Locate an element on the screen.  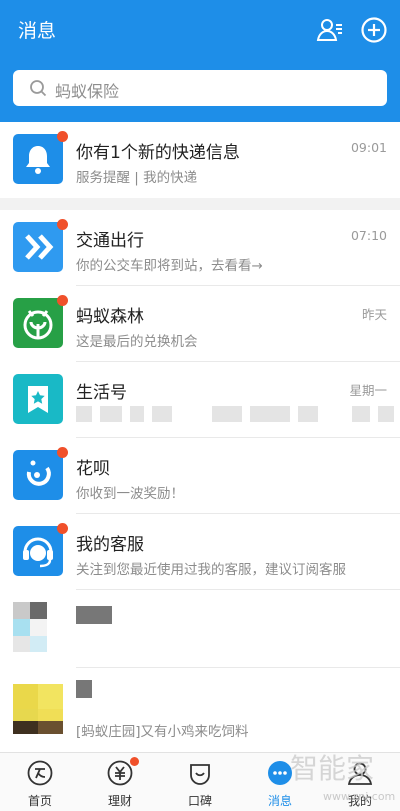
list-item: 你有1个新的快递信息 服务提醒 | 我的快递 09:01 is located at coordinates (200, 160).